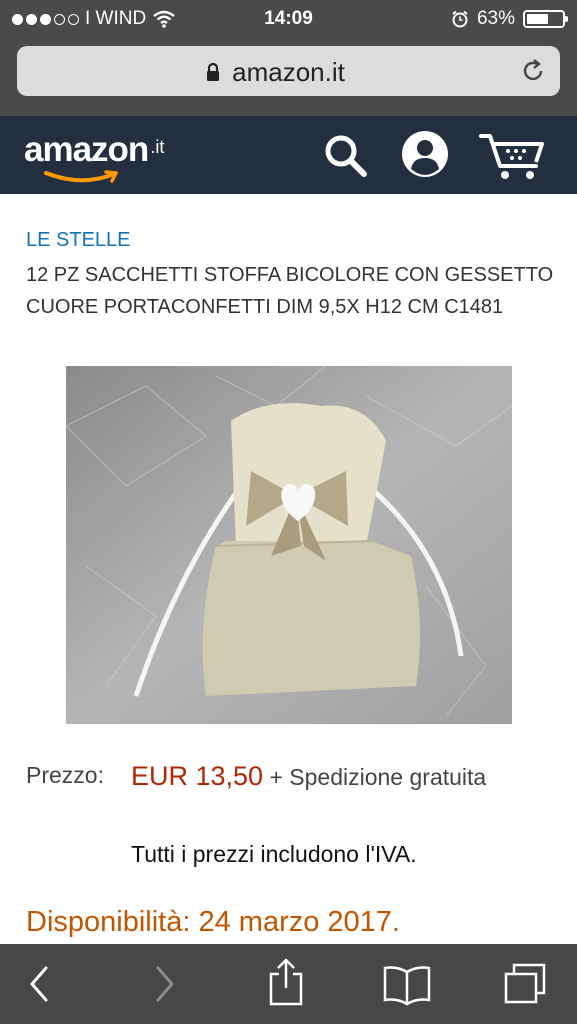 This screenshot has width=577, height=1024. What do you see at coordinates (460, 19) in the screenshot?
I see `alarm-icon` at bounding box center [460, 19].